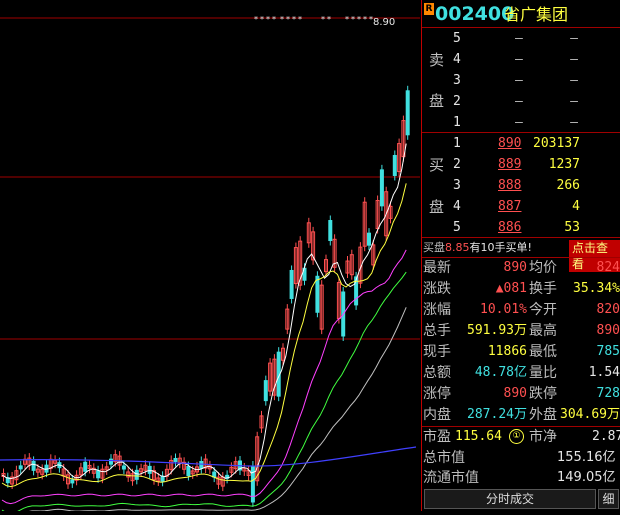  Describe the element at coordinates (457, 59) in the screenshot. I see `sell-row-level: 4` at that location.